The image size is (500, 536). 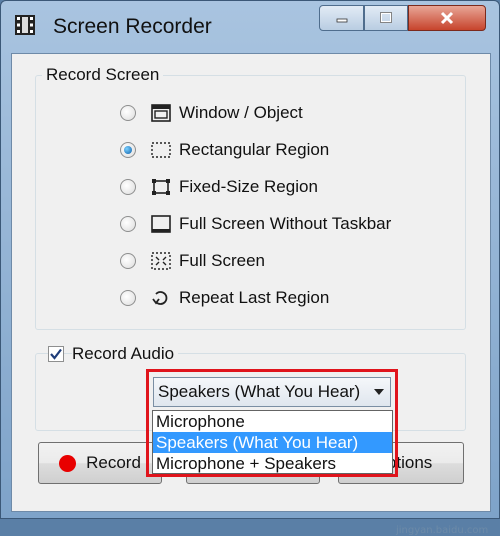 I want to click on maximize-icon, so click(x=386, y=17).